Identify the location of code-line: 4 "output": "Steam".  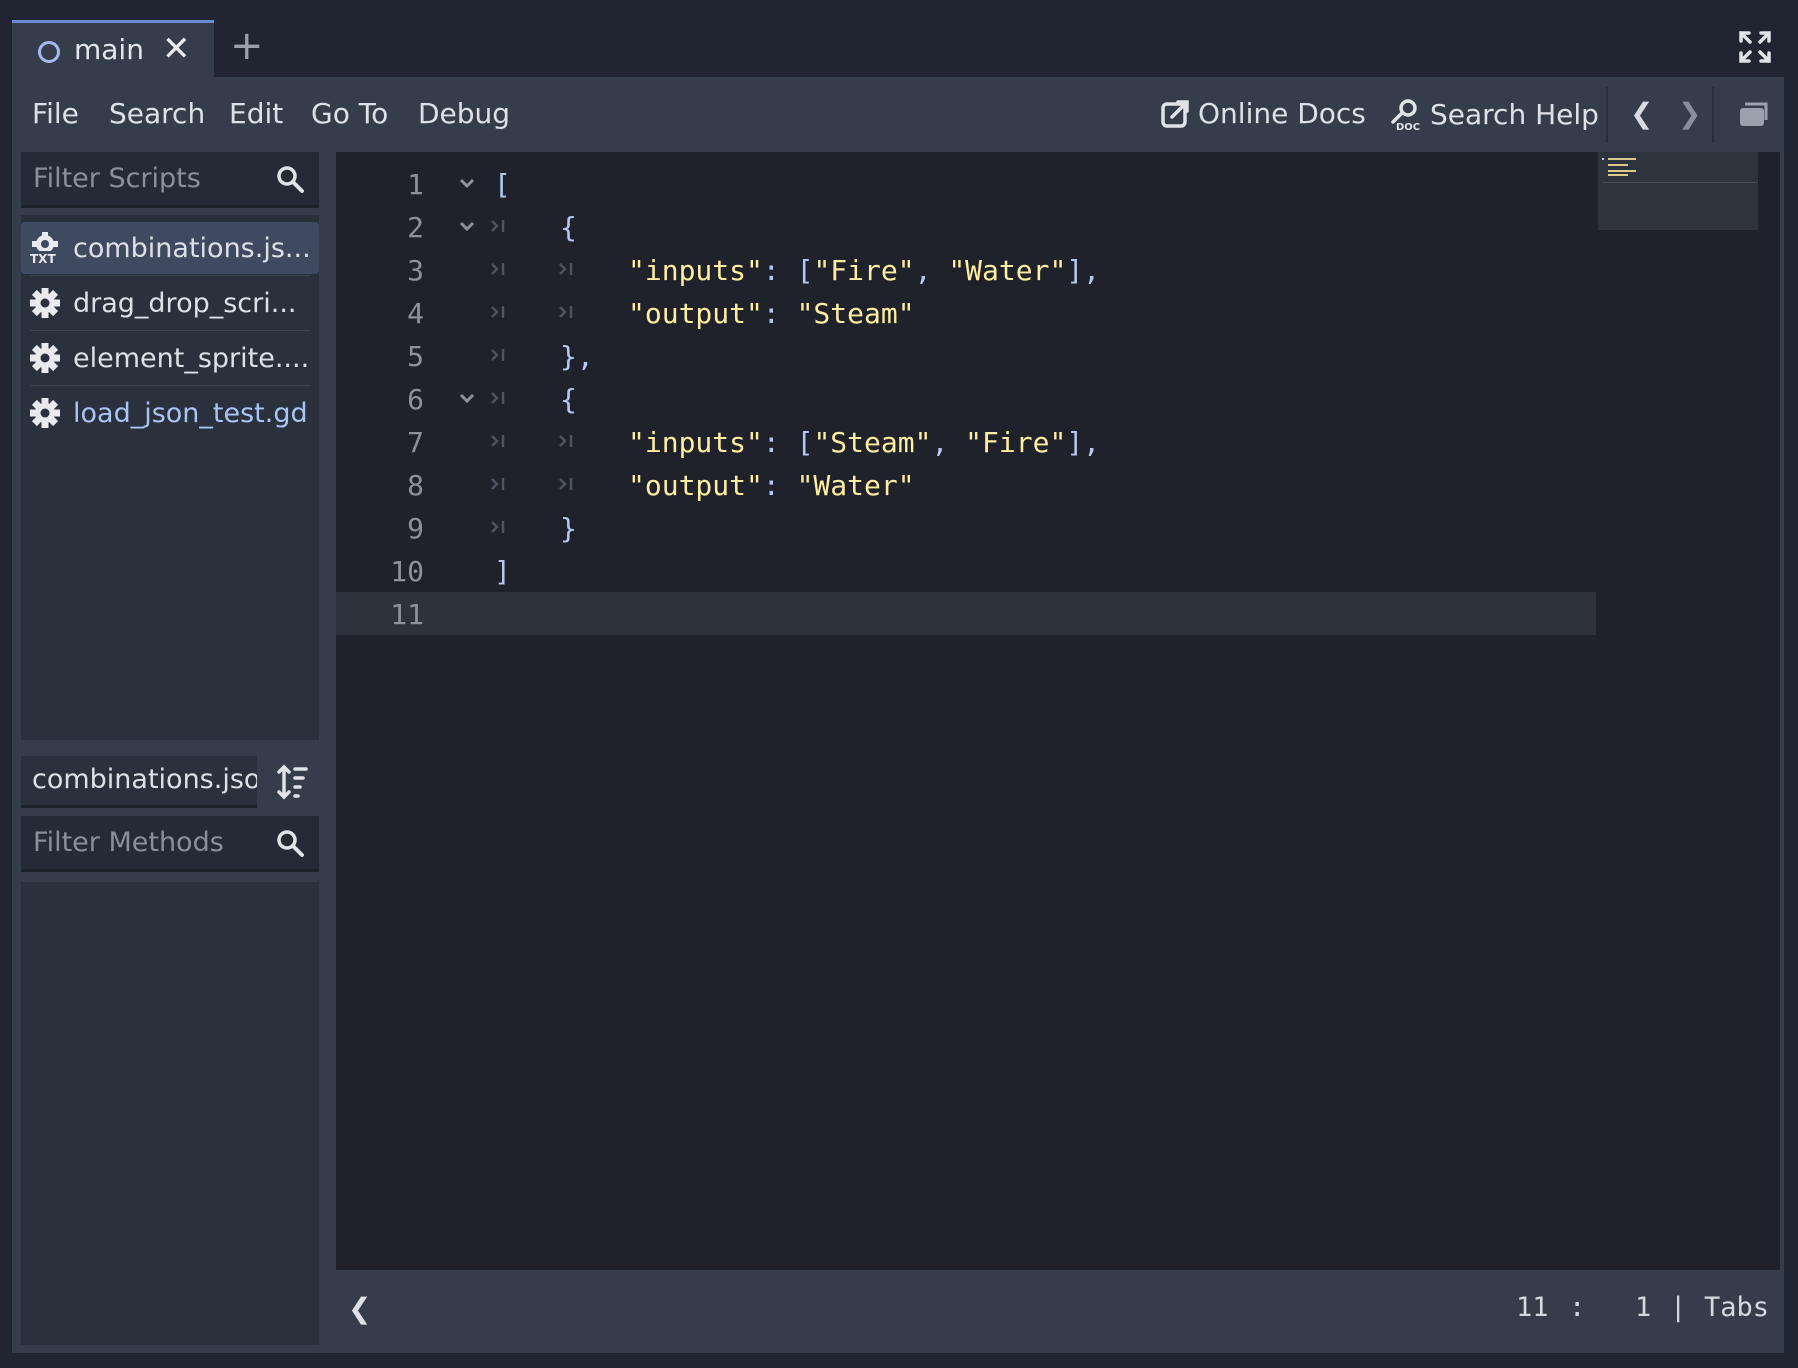
(966, 312).